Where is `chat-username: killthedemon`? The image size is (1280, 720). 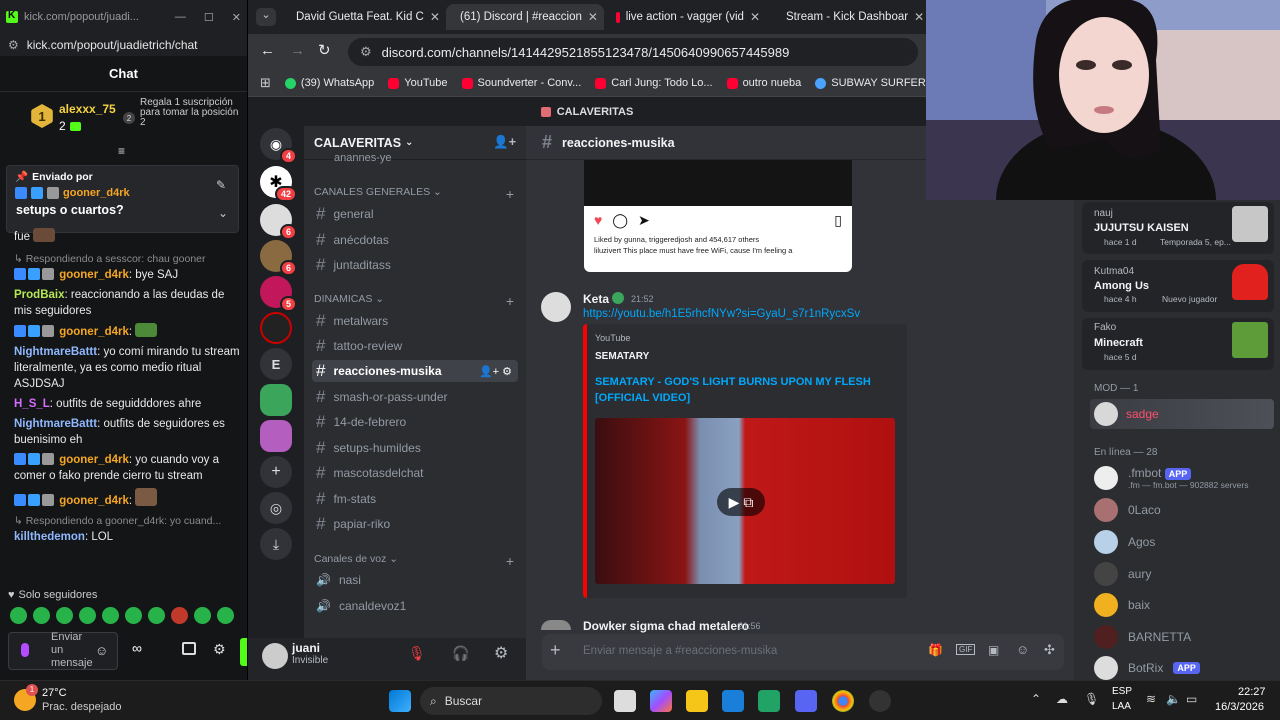
chat-username: killthedemon is located at coordinates (49, 537).